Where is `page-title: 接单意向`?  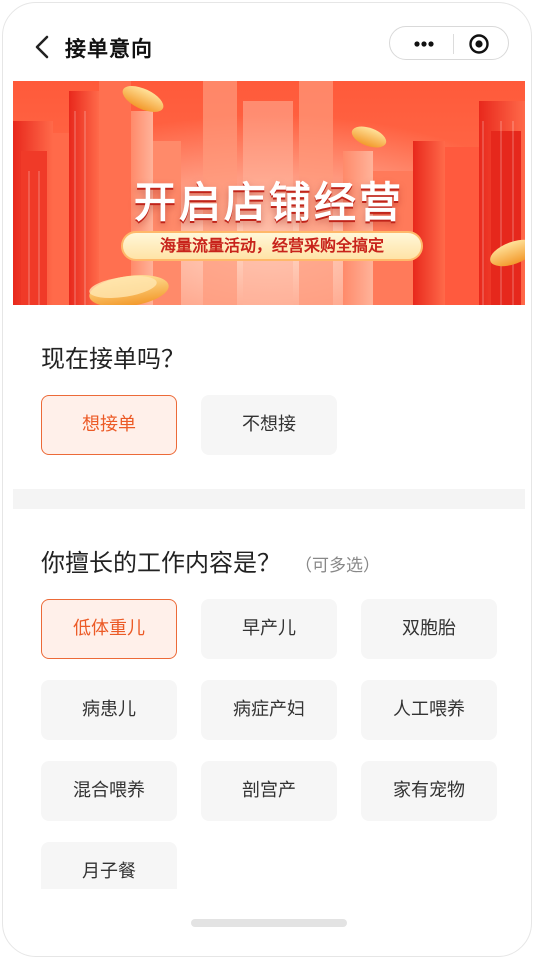
page-title: 接单意向 is located at coordinates (109, 49).